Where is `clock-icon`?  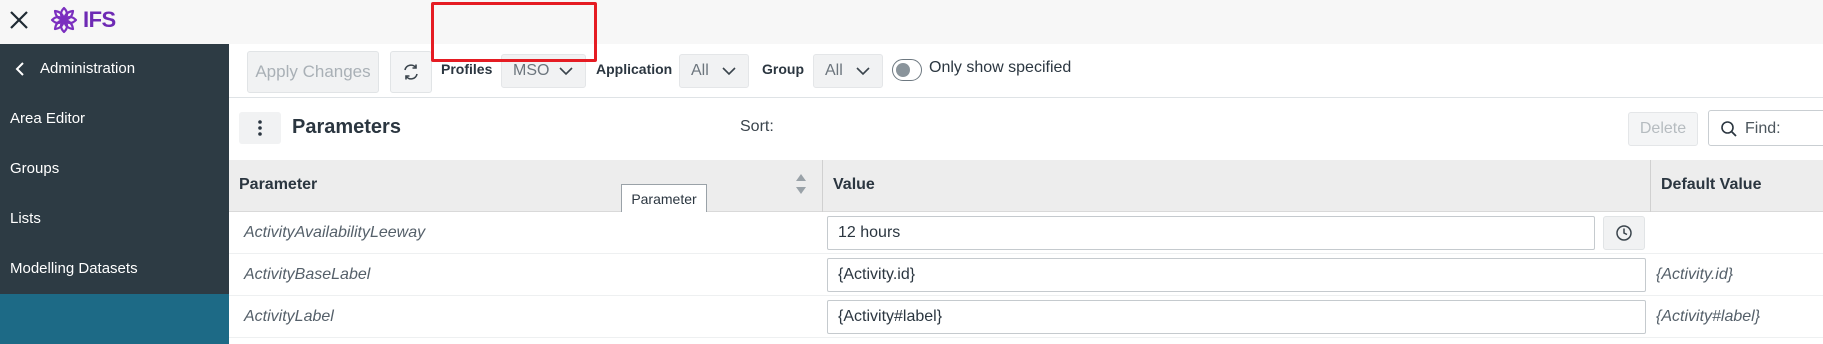
clock-icon is located at coordinates (1624, 233).